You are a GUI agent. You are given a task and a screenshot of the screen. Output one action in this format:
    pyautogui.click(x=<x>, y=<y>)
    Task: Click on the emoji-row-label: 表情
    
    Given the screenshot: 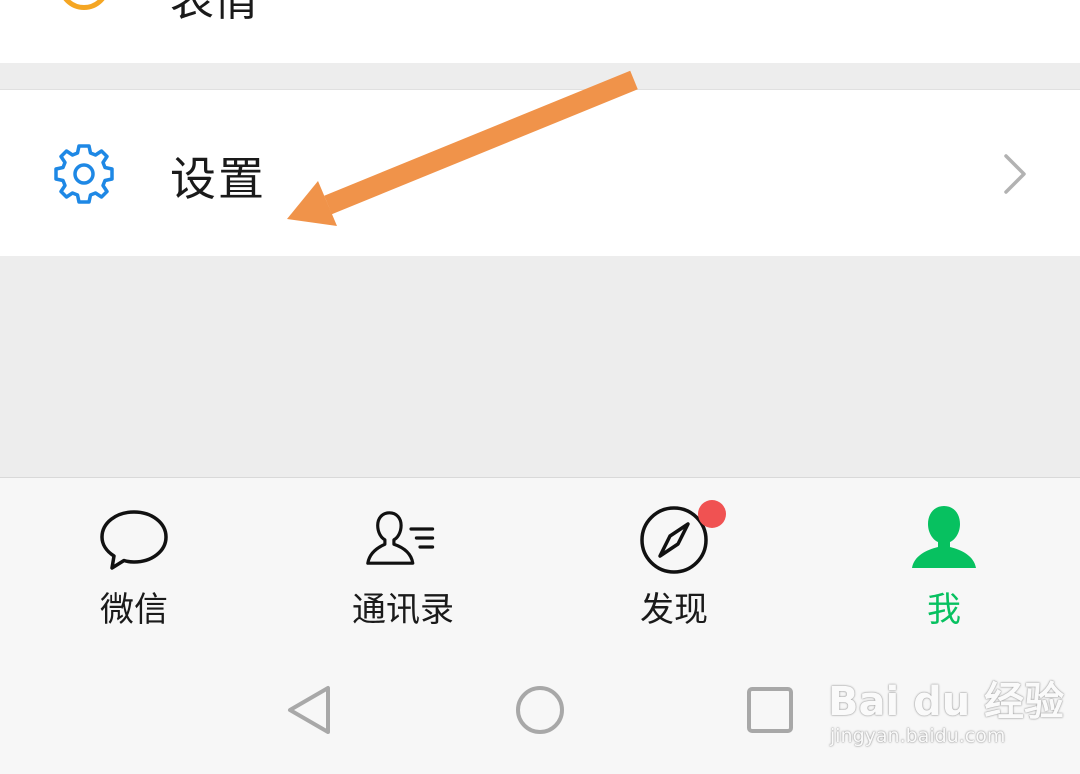 What is the action you would take?
    pyautogui.click(x=214, y=13)
    